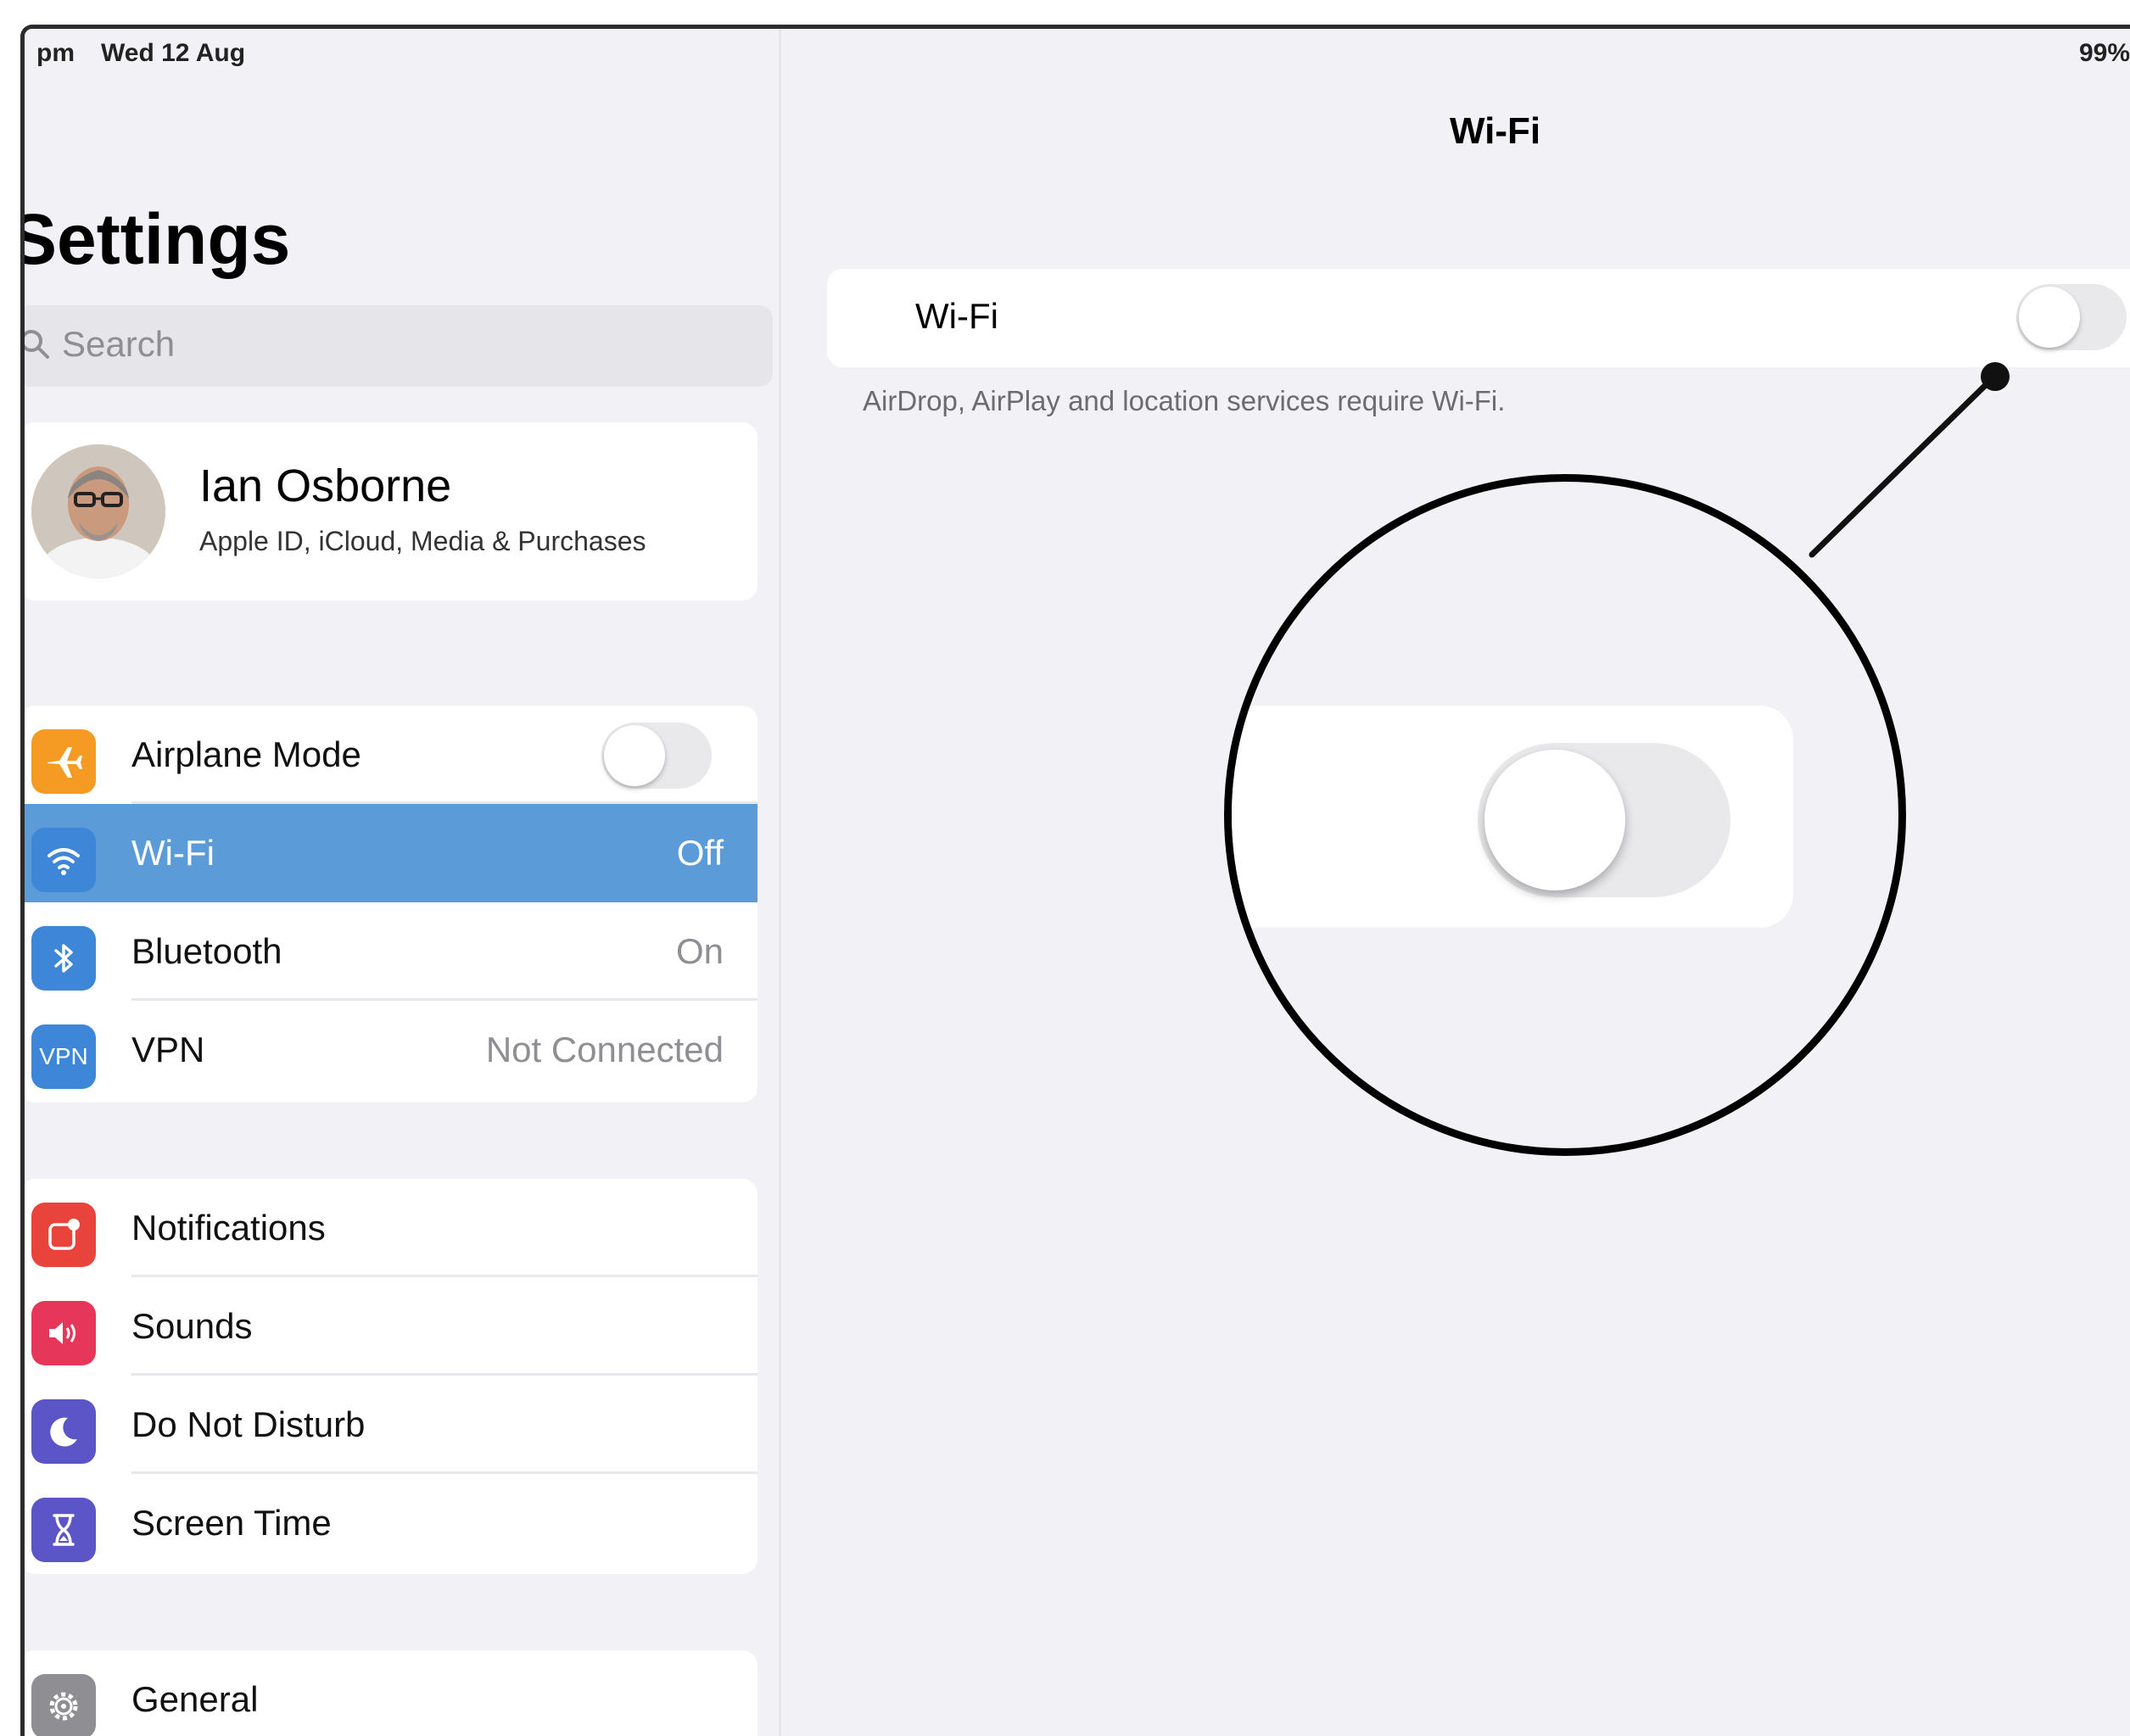  Describe the element at coordinates (391, 951) in the screenshot. I see `sidebar-item-bluetooth: Bluetooth On` at that location.